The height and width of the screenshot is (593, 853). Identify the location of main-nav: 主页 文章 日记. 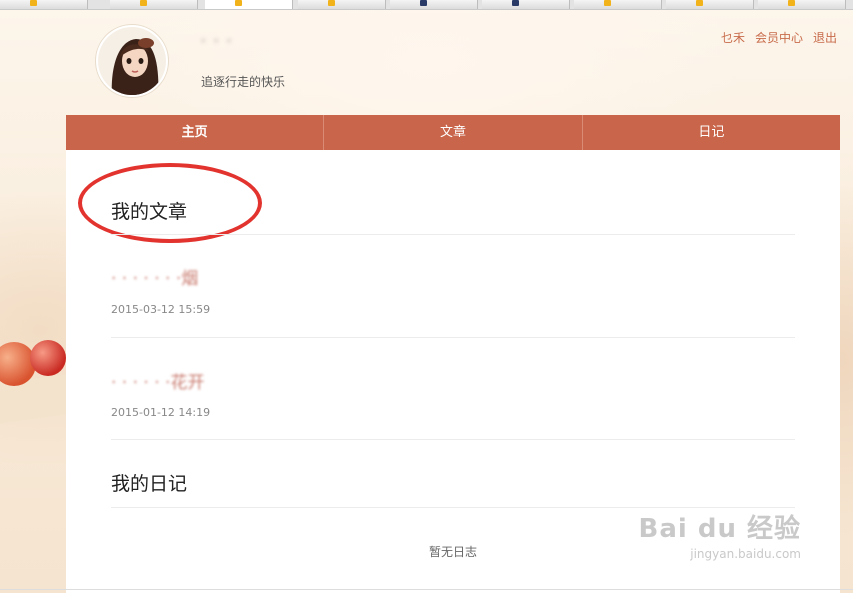
(453, 132).